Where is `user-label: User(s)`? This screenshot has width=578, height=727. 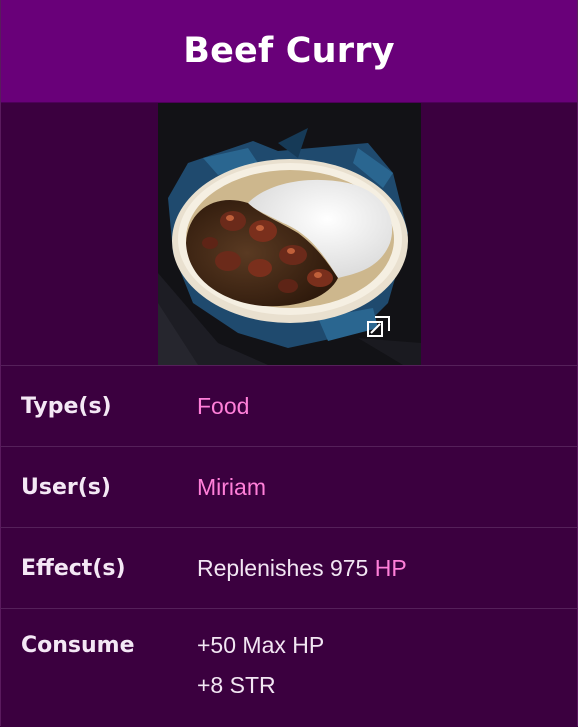 user-label: User(s) is located at coordinates (66, 487).